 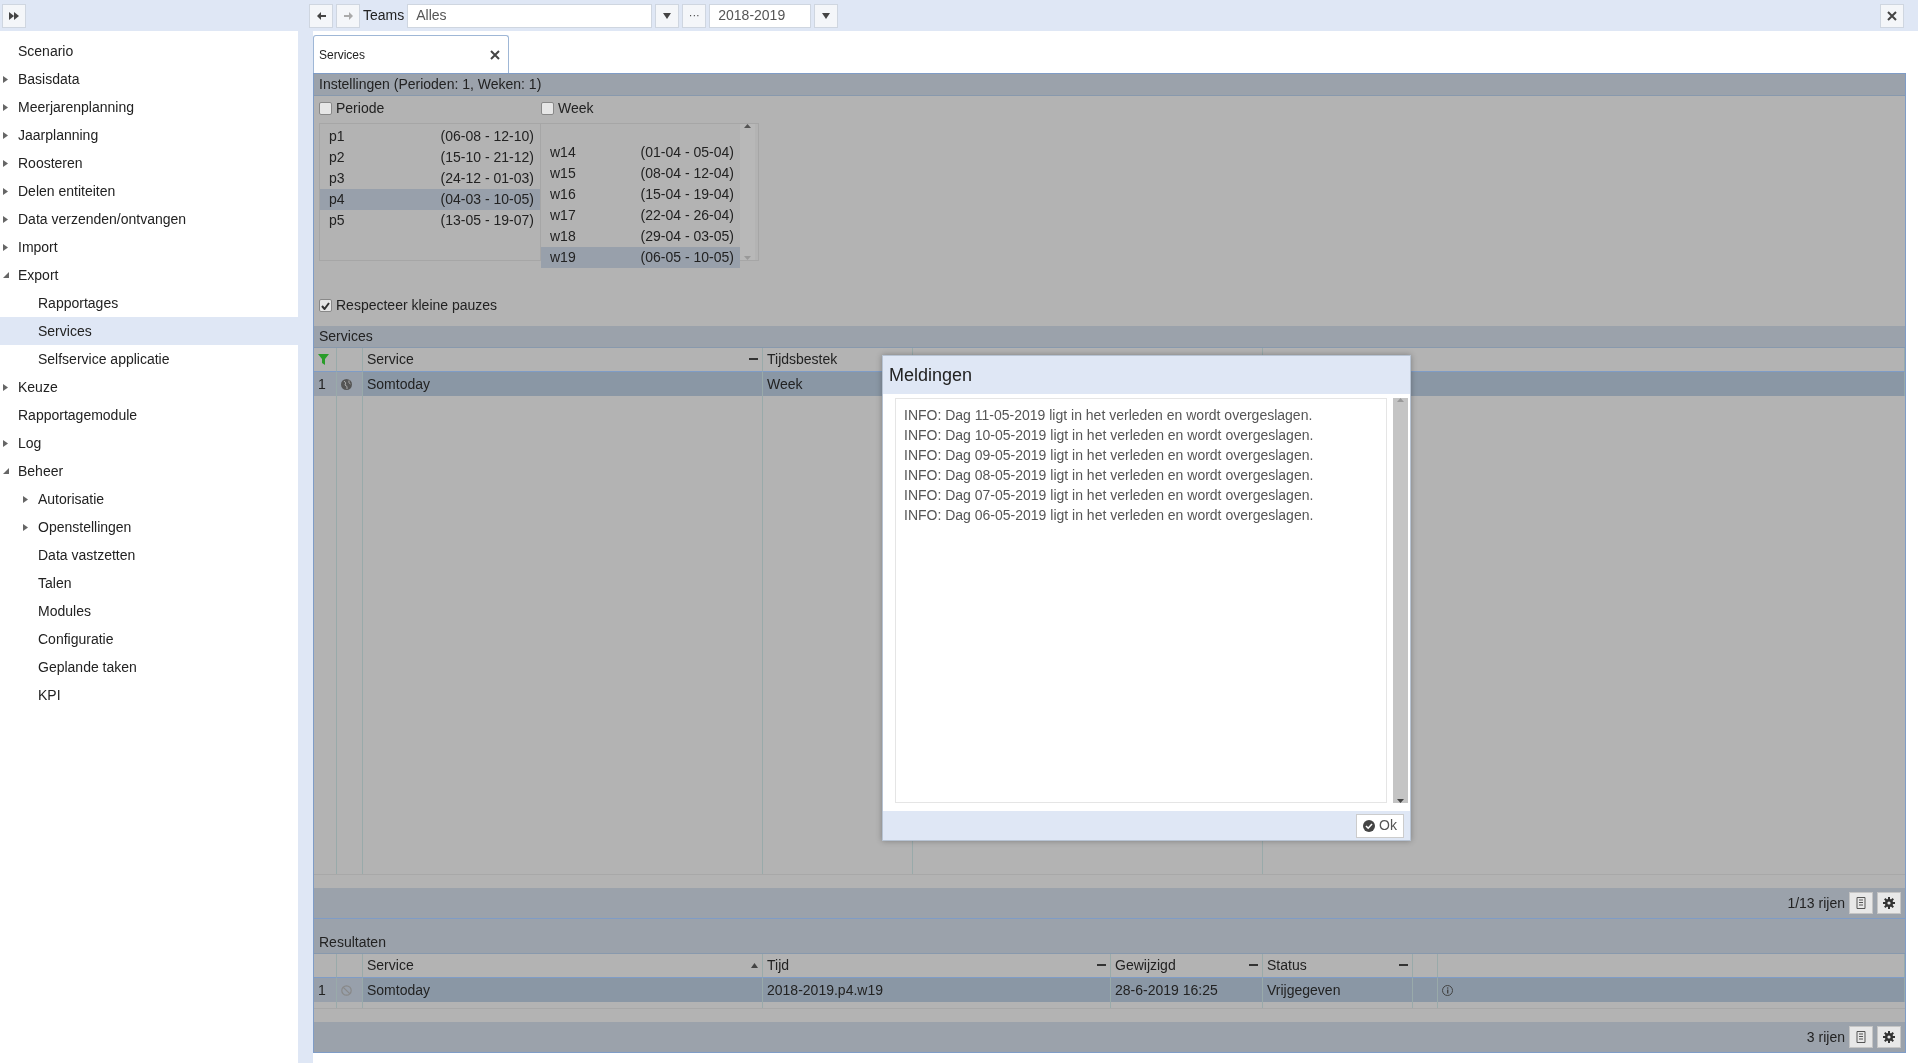 I want to click on sidebar-item: Roosteren, so click(x=149, y=163).